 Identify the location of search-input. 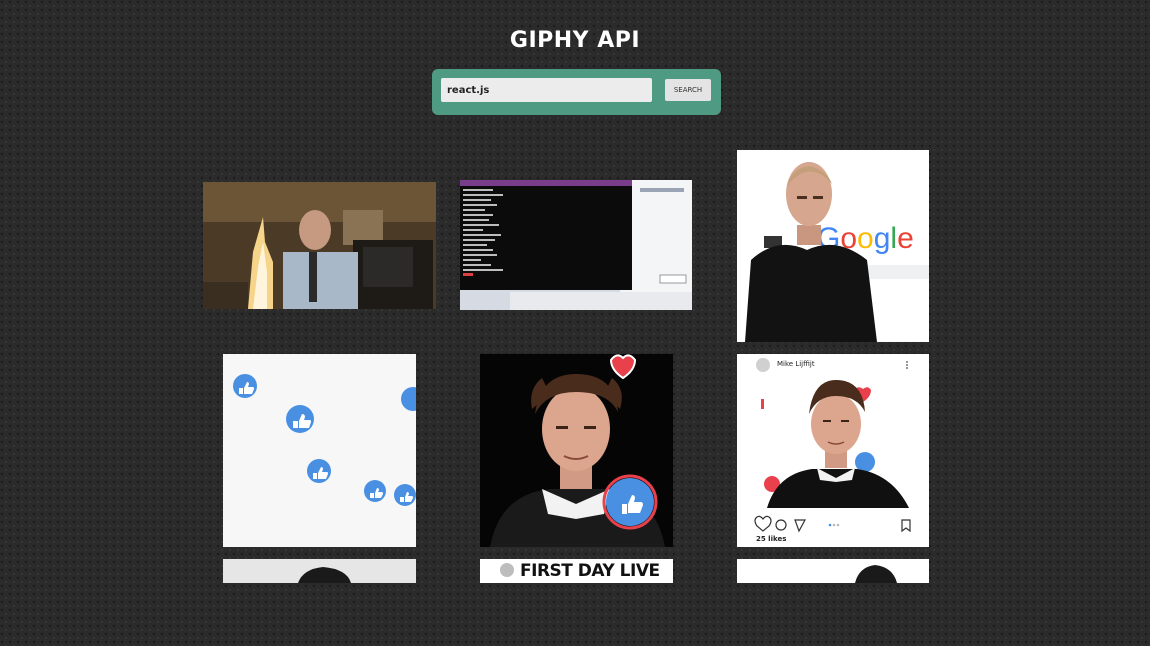
(546, 90).